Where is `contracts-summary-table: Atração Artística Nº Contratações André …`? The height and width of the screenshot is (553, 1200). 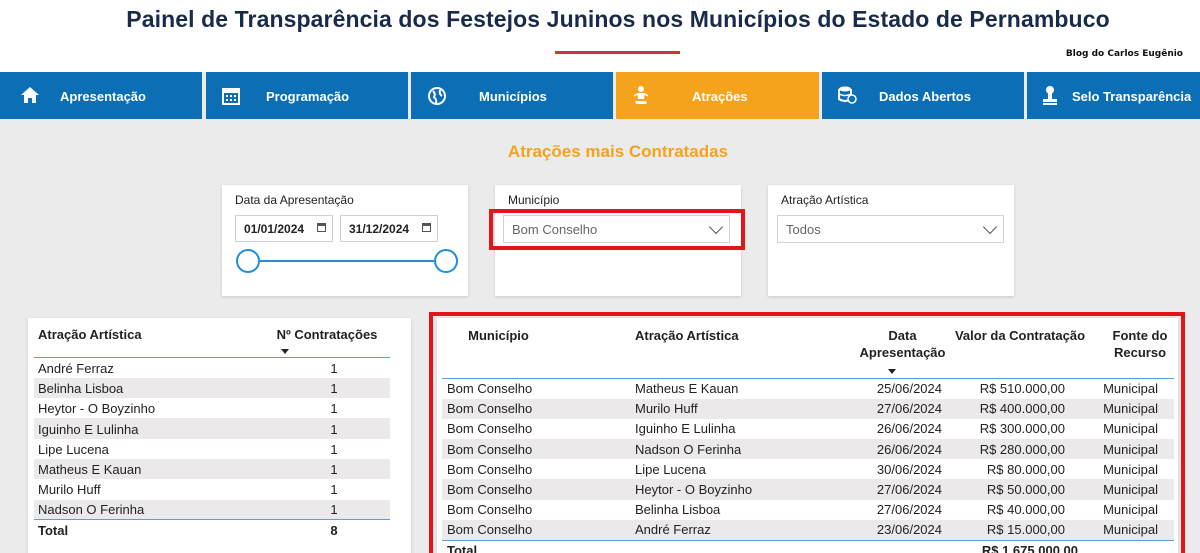
contracts-summary-table: Atração Artística Nº Contratações André … is located at coordinates (212, 431).